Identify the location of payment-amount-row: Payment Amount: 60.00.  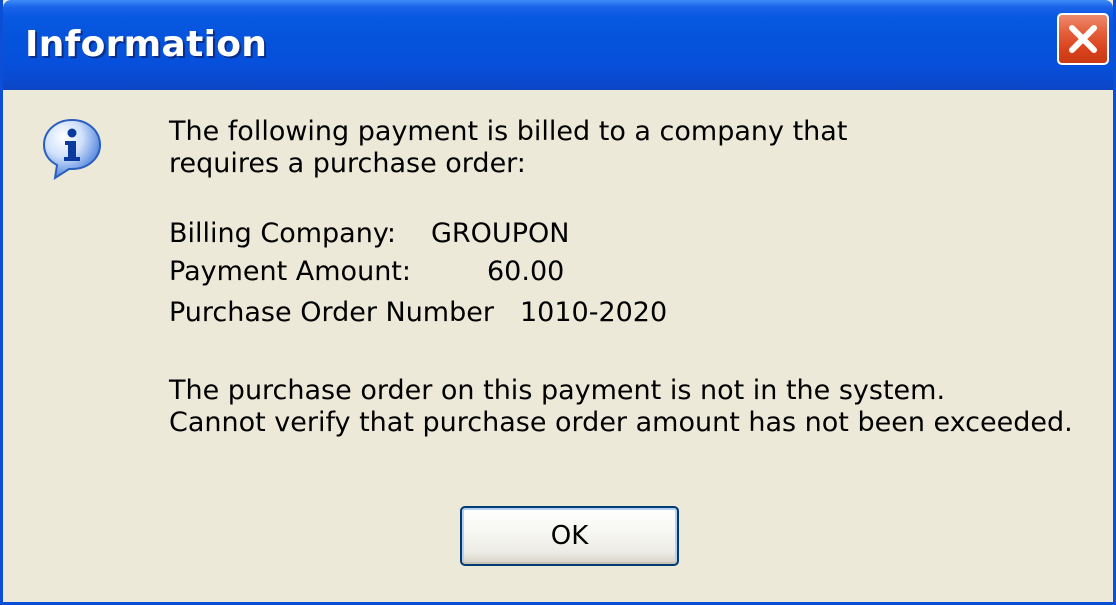
(621, 276).